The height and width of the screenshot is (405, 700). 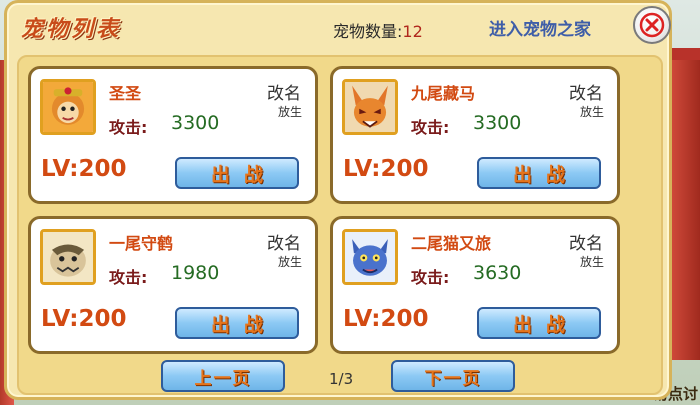 What do you see at coordinates (173, 135) in the screenshot?
I see `pet-card: 圣圣 攻击: 3300 改名 放生 LV:200 出战` at bounding box center [173, 135].